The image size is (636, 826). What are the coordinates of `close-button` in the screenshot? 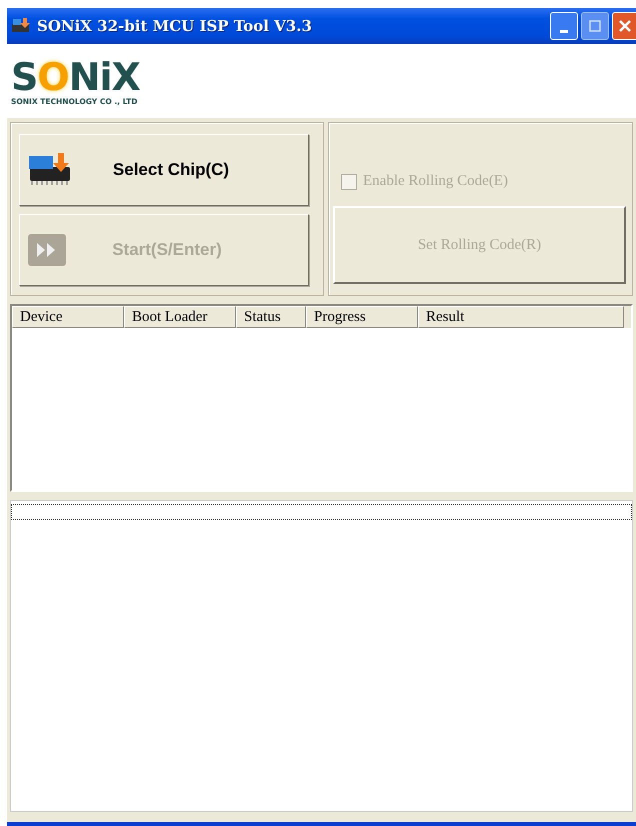 It's located at (624, 26).